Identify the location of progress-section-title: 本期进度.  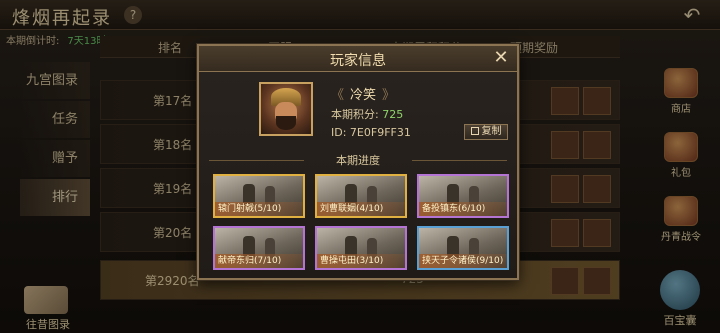
(358, 160).